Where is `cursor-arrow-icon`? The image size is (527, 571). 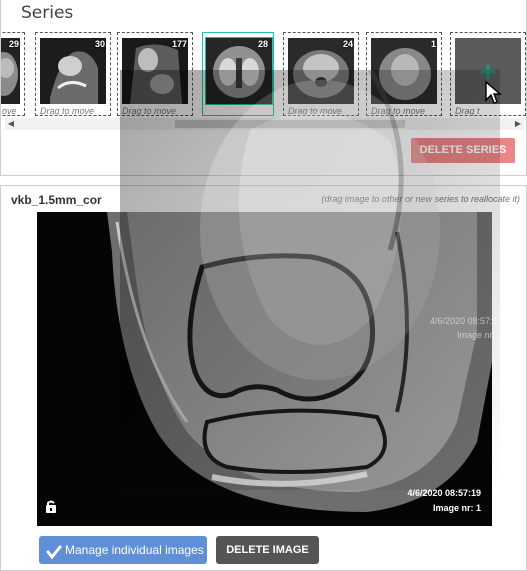
cursor-arrow-icon is located at coordinates (493, 95).